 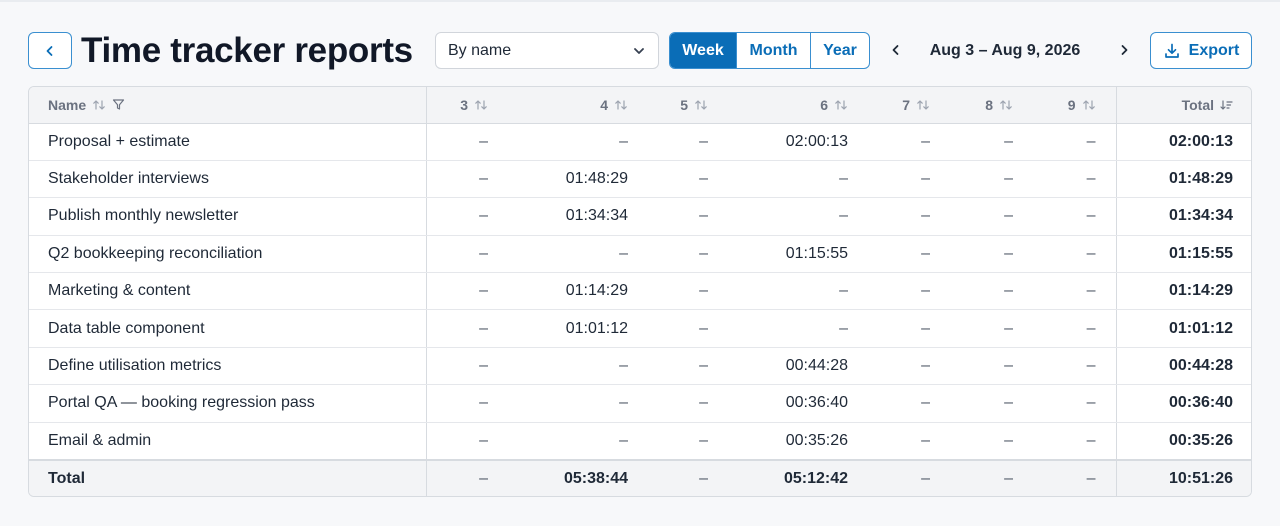 What do you see at coordinates (824, 104) in the screenshot?
I see `day-label: 6` at bounding box center [824, 104].